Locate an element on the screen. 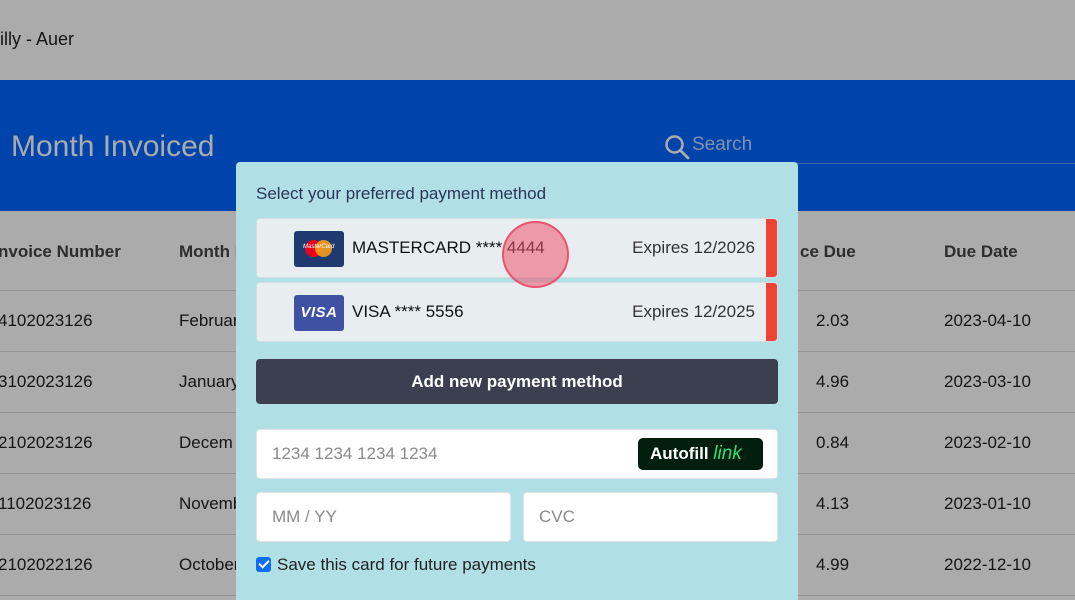 Image resolution: width=1075 pixels, height=600 pixels. link-logo-text: link is located at coordinates (727, 453).